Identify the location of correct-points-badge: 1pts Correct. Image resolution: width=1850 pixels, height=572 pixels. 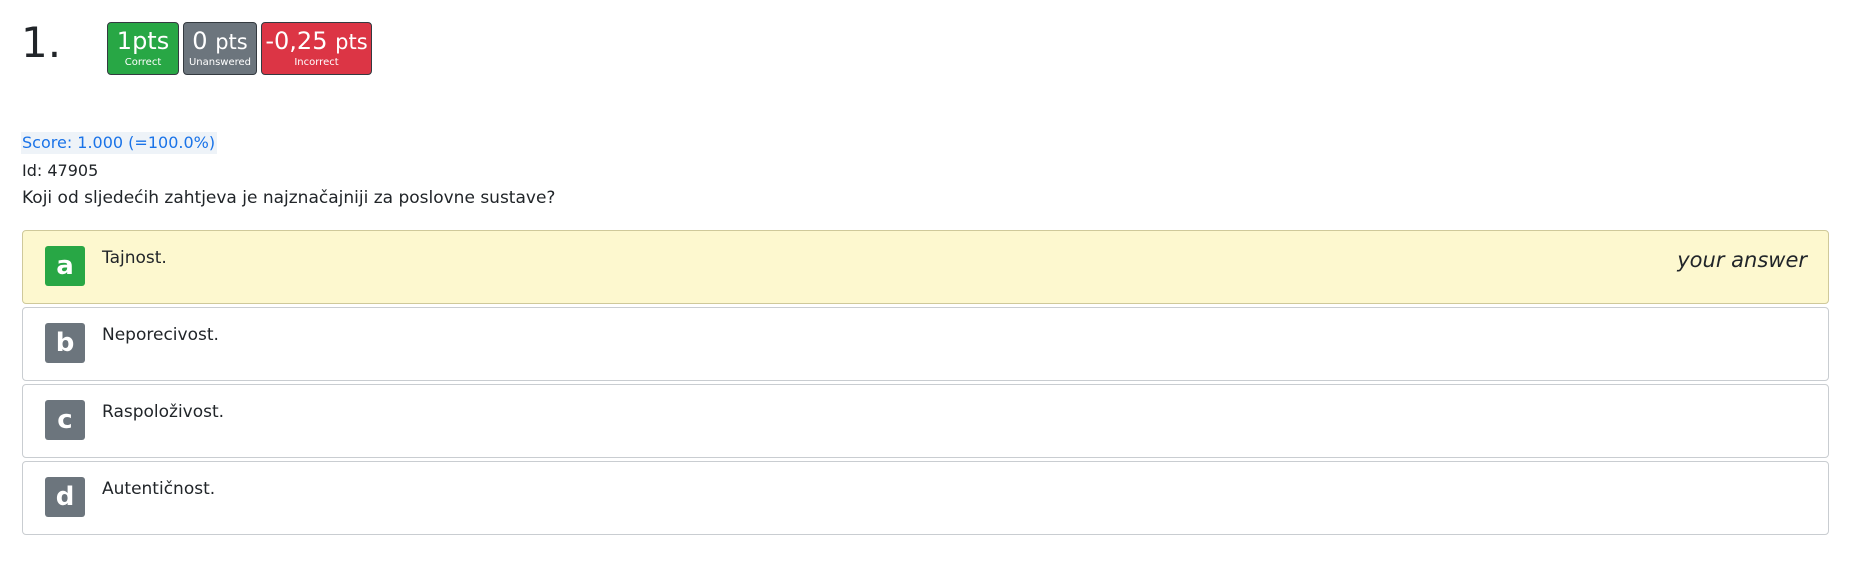
(143, 48).